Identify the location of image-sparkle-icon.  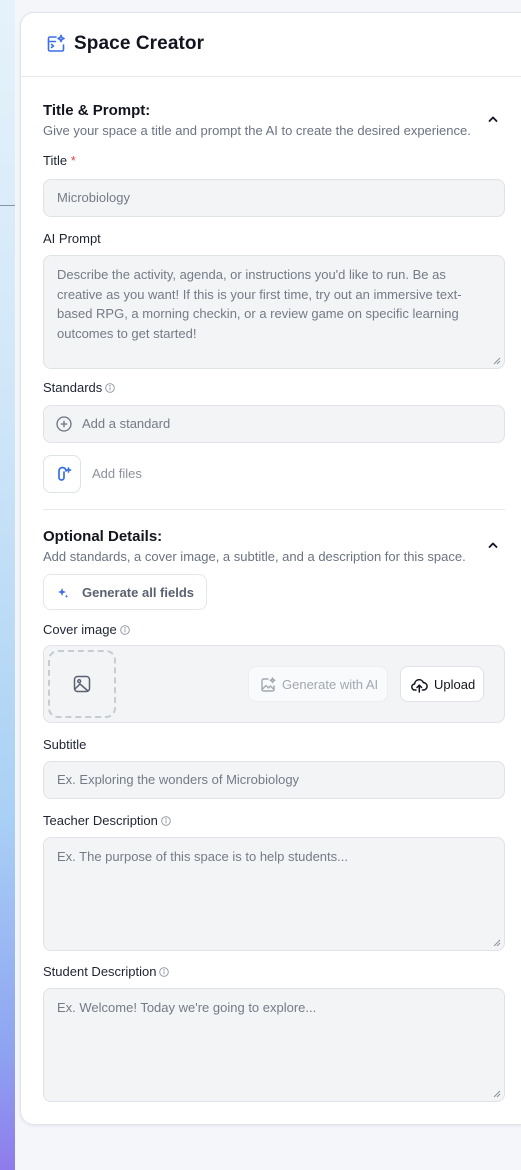
(268, 684).